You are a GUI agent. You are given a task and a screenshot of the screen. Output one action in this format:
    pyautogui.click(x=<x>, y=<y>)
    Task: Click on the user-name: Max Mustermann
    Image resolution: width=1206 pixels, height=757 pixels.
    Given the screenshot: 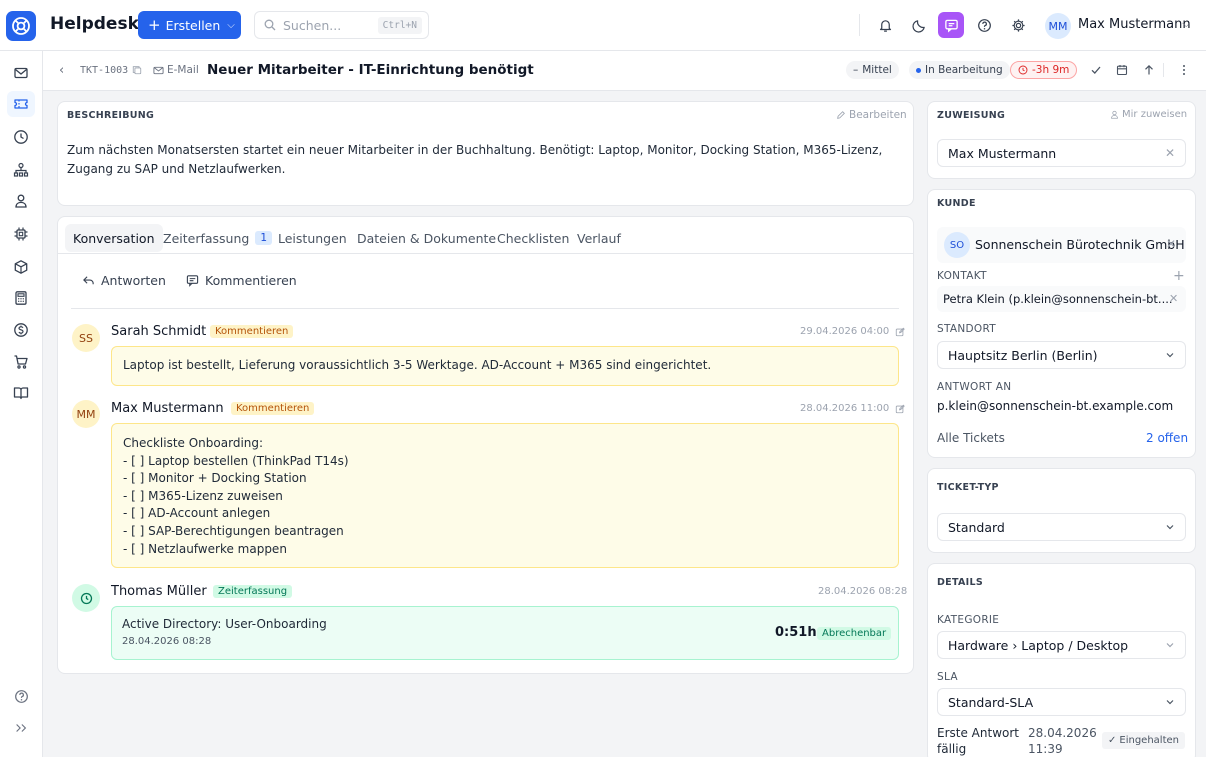 What is the action you would take?
    pyautogui.click(x=1134, y=24)
    